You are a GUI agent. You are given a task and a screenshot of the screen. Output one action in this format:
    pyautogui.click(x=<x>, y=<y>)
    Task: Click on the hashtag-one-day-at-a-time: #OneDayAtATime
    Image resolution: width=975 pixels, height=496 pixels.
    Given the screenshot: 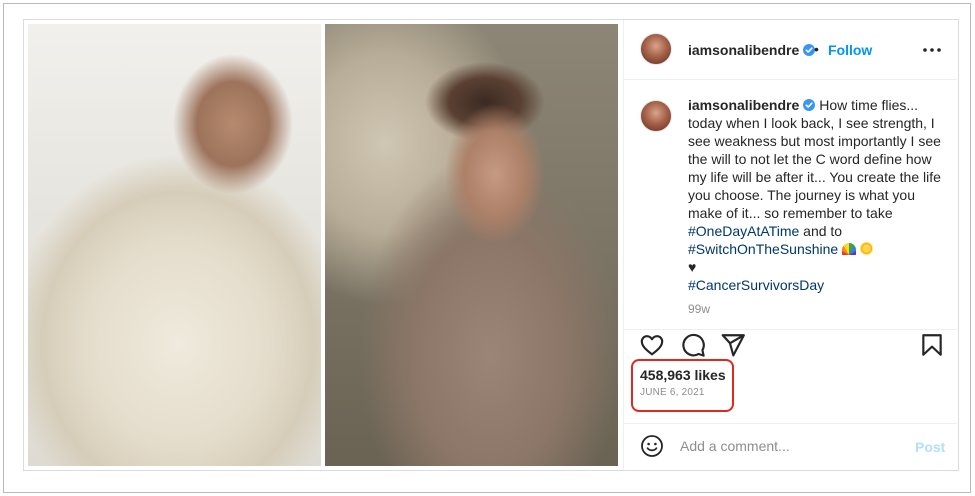 What is the action you would take?
    pyautogui.click(x=743, y=231)
    